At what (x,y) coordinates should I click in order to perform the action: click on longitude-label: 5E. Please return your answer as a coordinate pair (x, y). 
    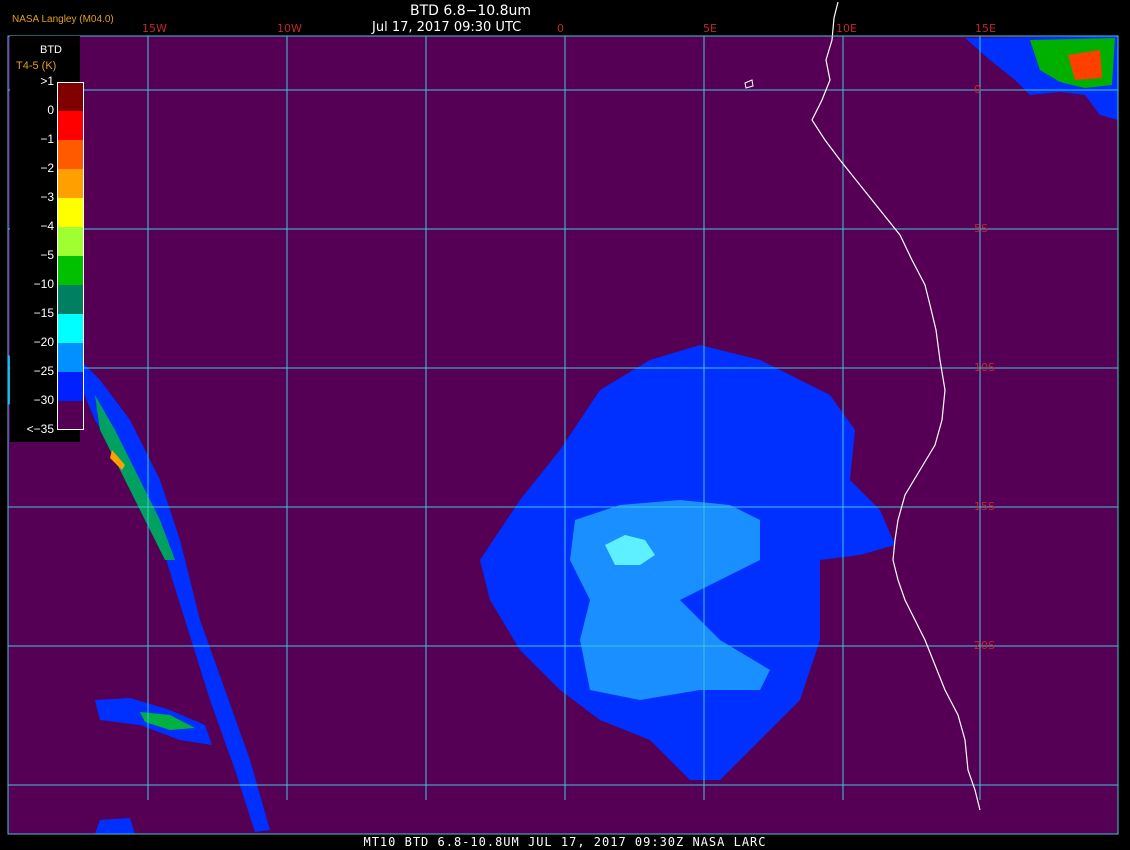
    Looking at the image, I should click on (710, 28).